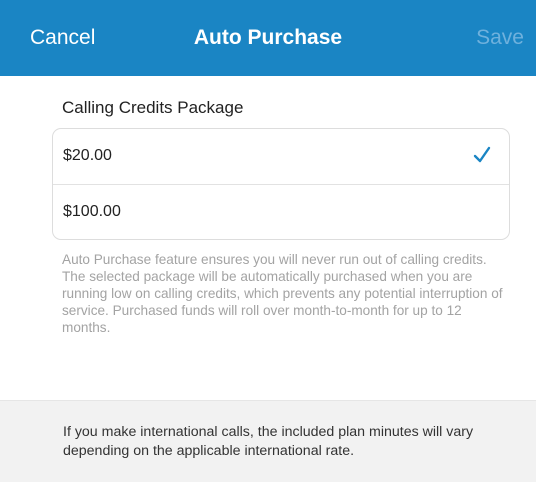 This screenshot has height=482, width=536. Describe the element at coordinates (87, 155) in the screenshot. I see `package-option-amount: $20.00` at that location.